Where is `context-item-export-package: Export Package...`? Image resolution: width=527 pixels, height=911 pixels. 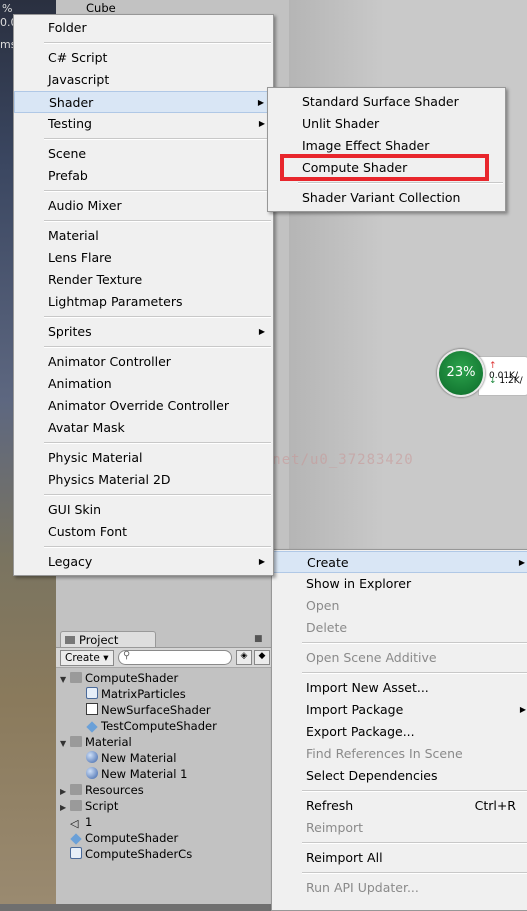 context-item-export-package: Export Package... is located at coordinates (399, 732).